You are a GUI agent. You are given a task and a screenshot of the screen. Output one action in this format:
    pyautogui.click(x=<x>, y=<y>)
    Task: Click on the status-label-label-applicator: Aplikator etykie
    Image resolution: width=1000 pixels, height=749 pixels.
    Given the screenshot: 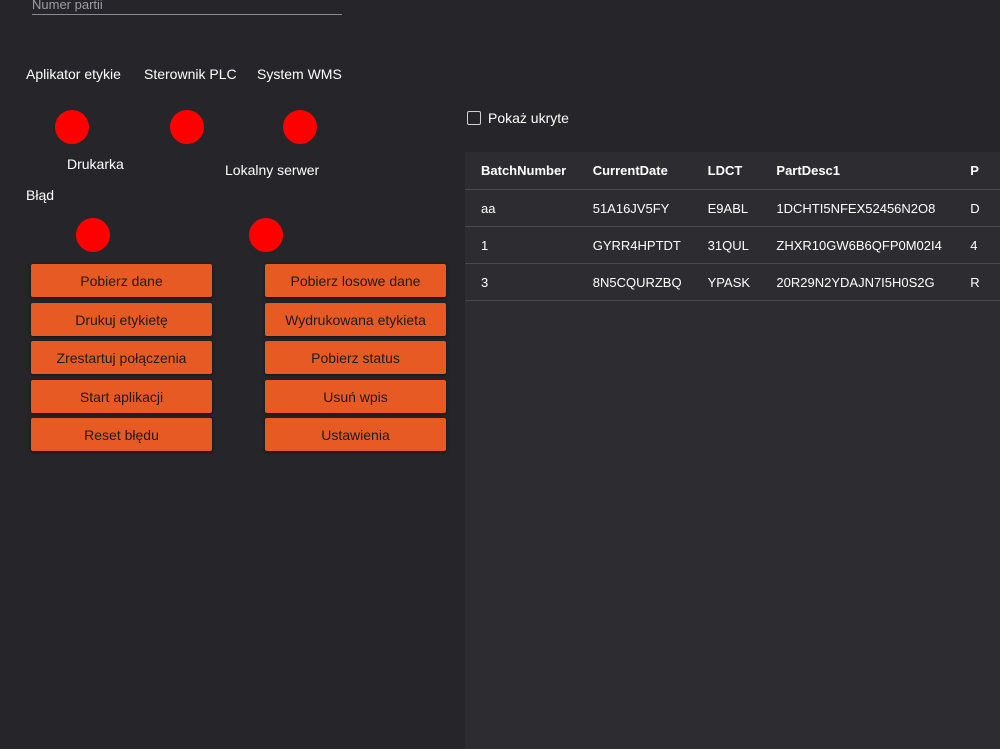 What is the action you would take?
    pyautogui.click(x=73, y=74)
    